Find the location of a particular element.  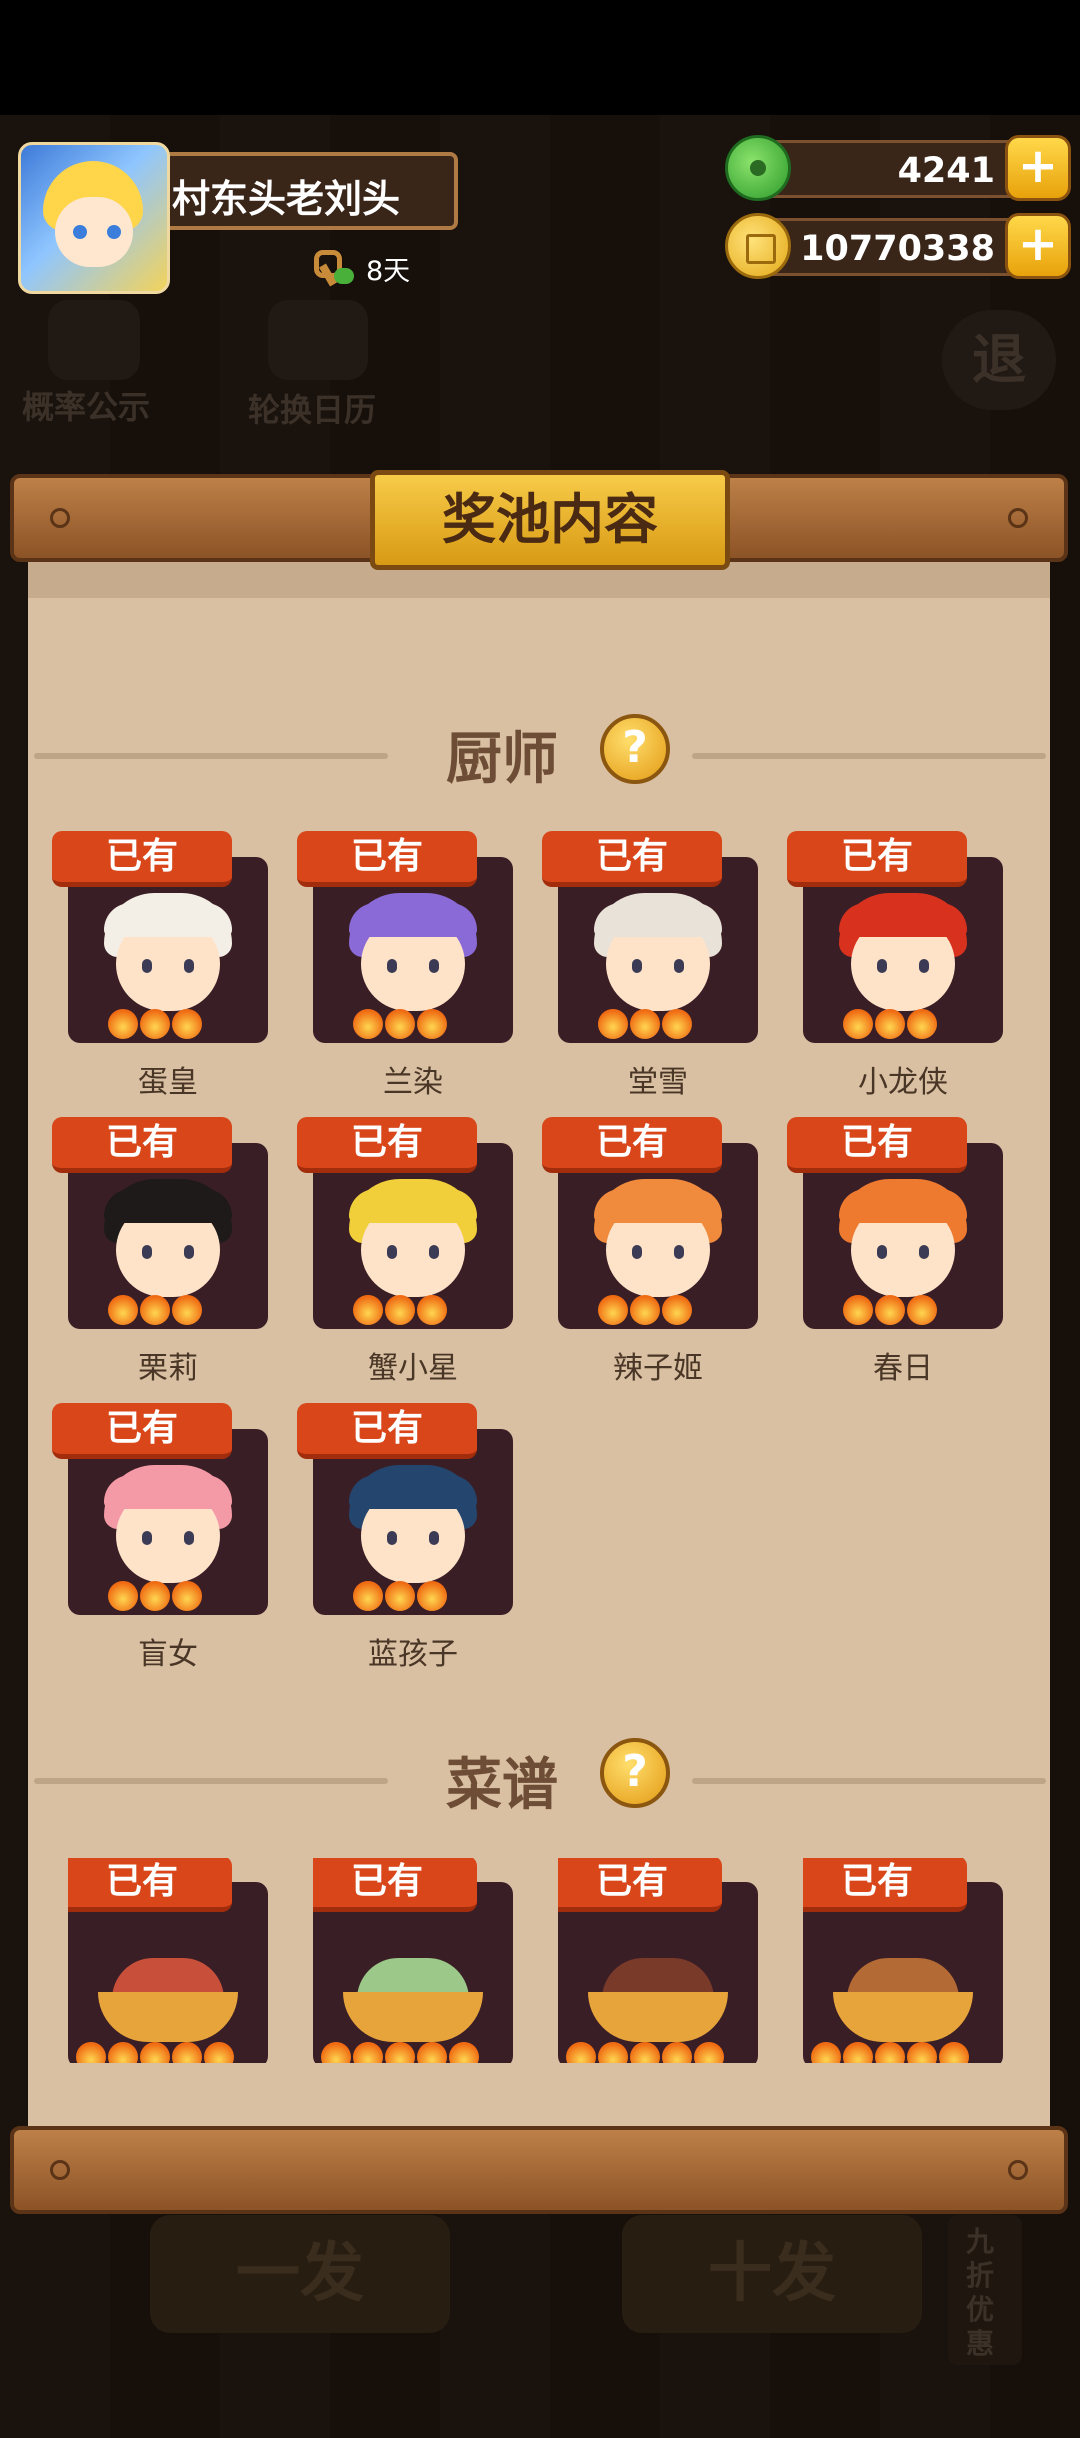

chef-name: 蓝孩子 is located at coordinates (413, 1654).